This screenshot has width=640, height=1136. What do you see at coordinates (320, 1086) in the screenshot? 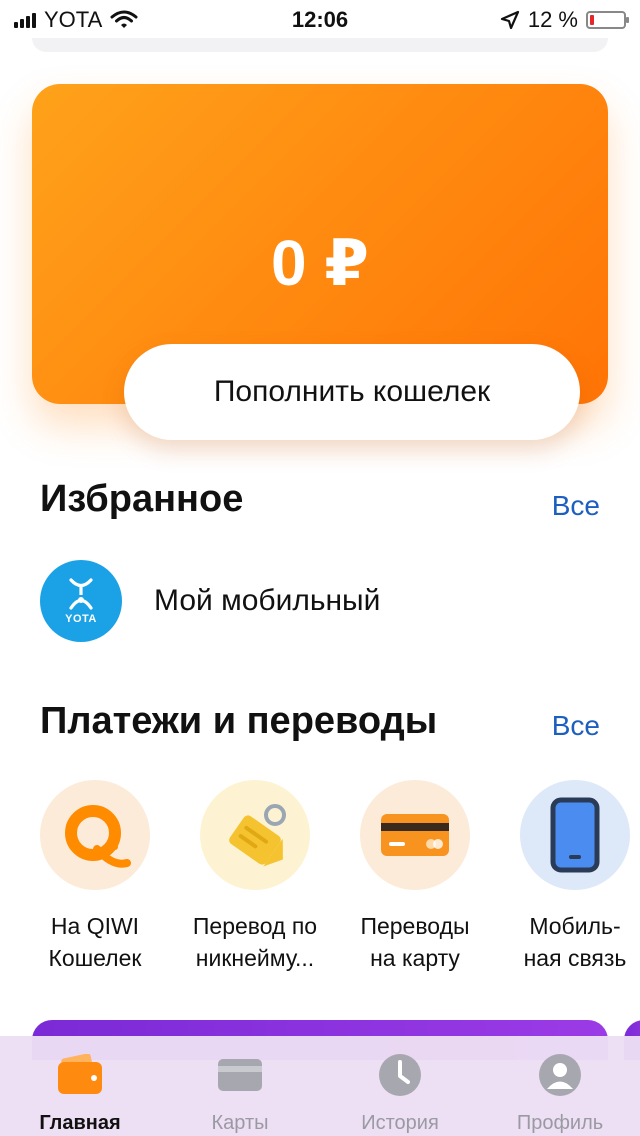
I see `bottom-nav: Главная Карты История Профиль` at bounding box center [320, 1086].